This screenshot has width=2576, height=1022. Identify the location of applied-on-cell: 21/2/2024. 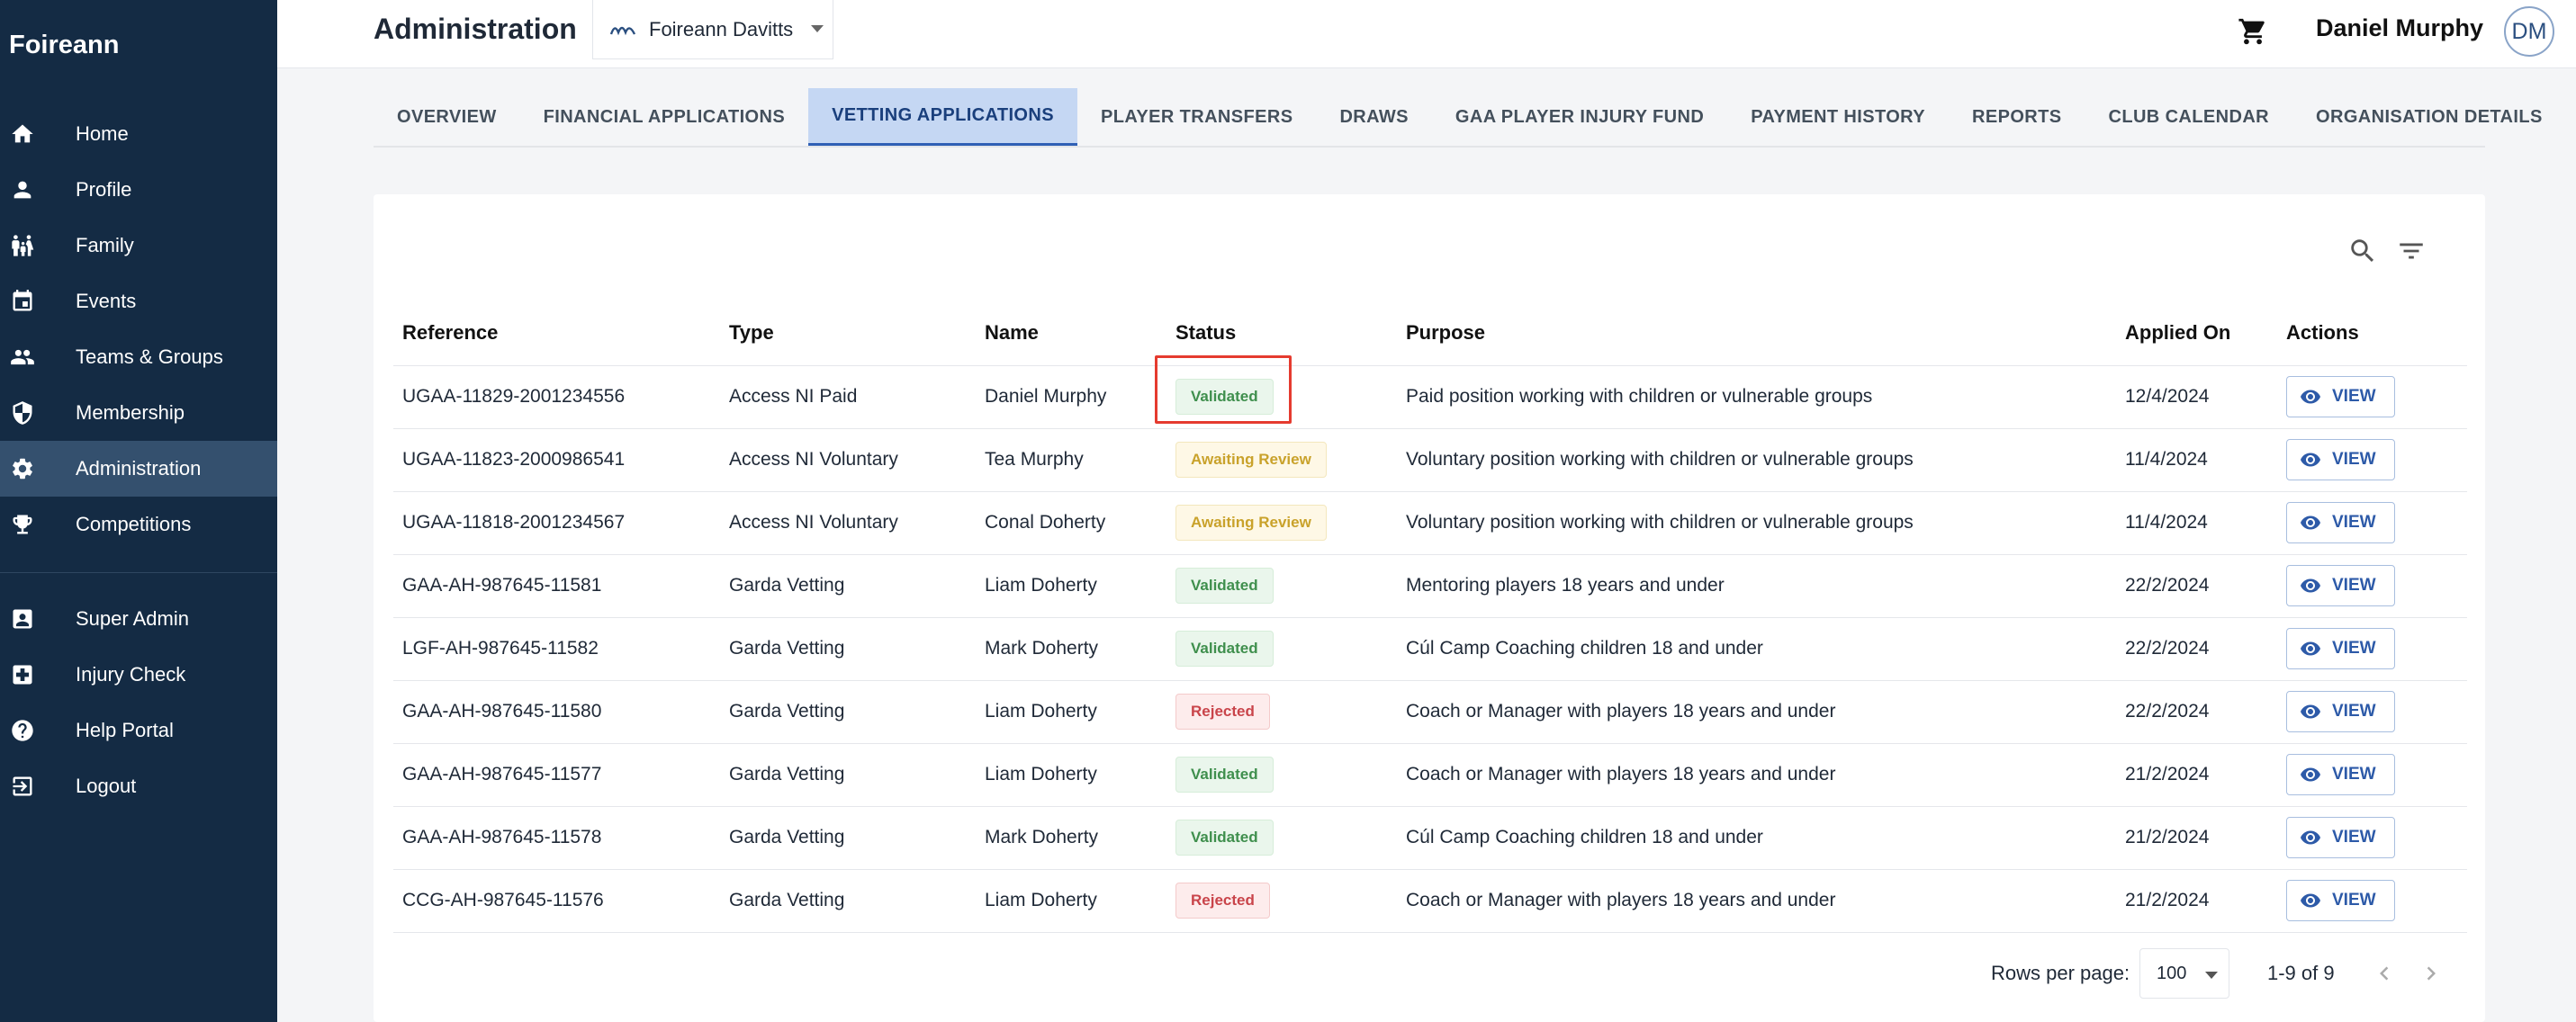
(2196, 901).